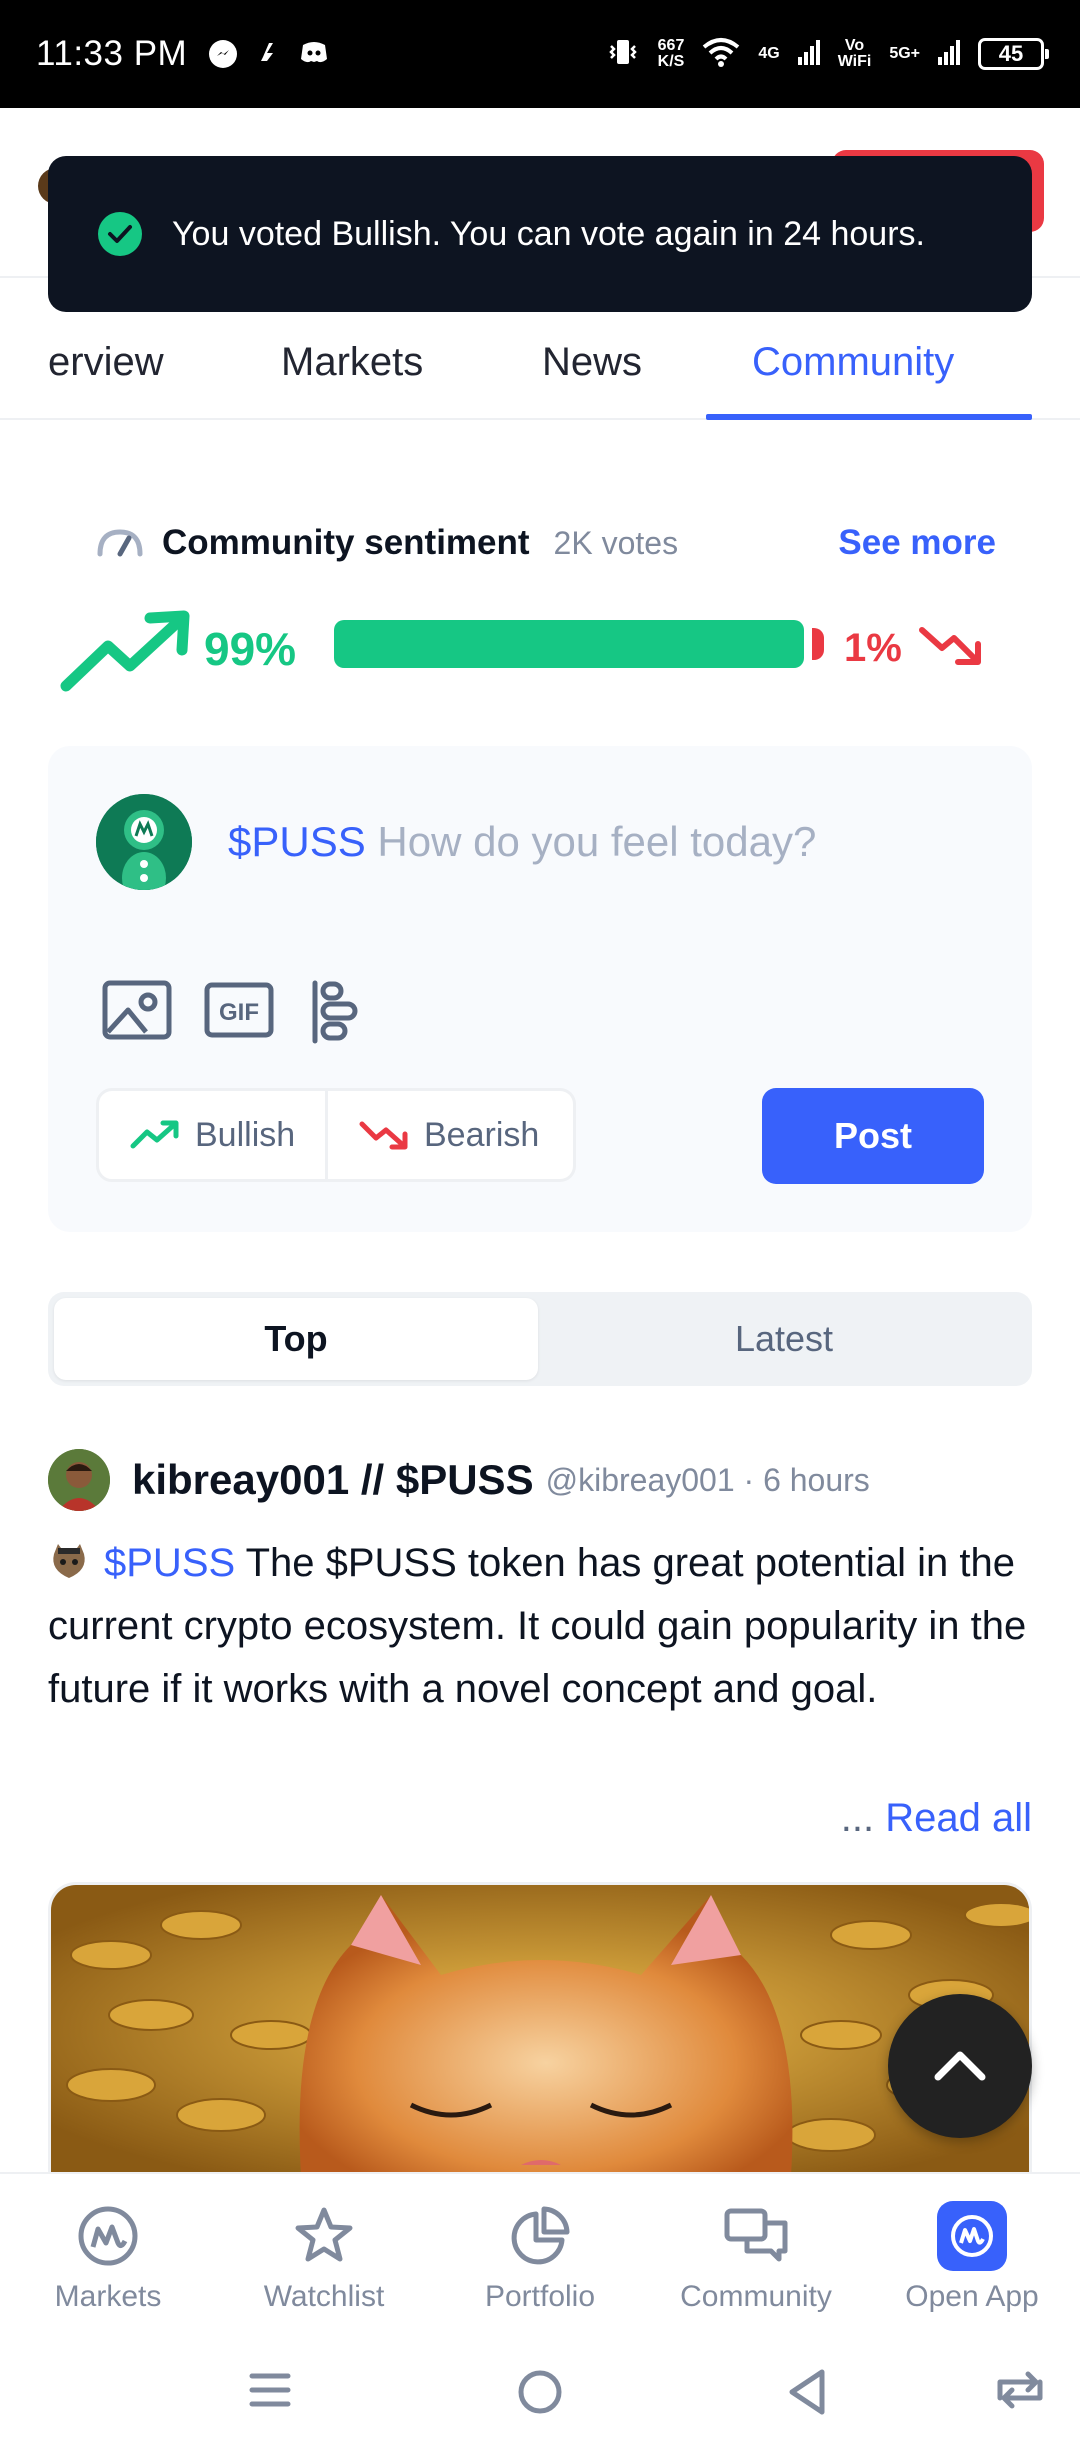 This screenshot has height=2460, width=1080. Describe the element at coordinates (69, 1559) in the screenshot. I see `cat-emoji-icon` at that location.